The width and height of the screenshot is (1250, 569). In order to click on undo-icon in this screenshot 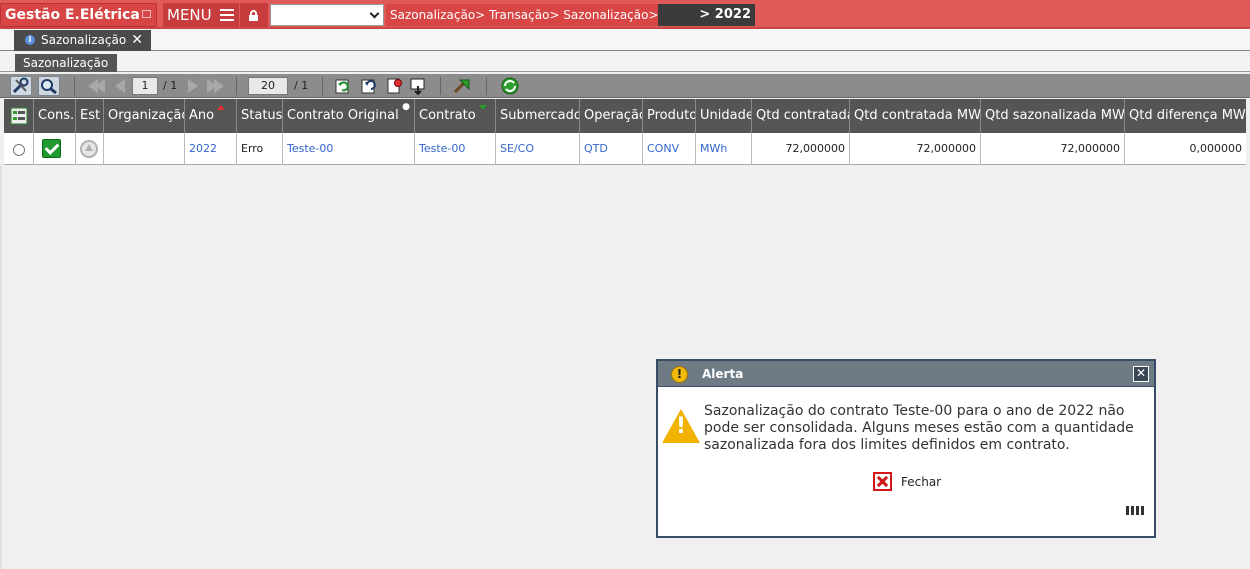, I will do `click(368, 86)`.